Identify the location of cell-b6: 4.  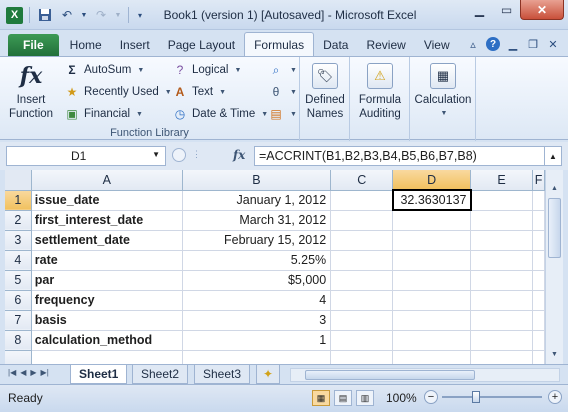
(257, 300).